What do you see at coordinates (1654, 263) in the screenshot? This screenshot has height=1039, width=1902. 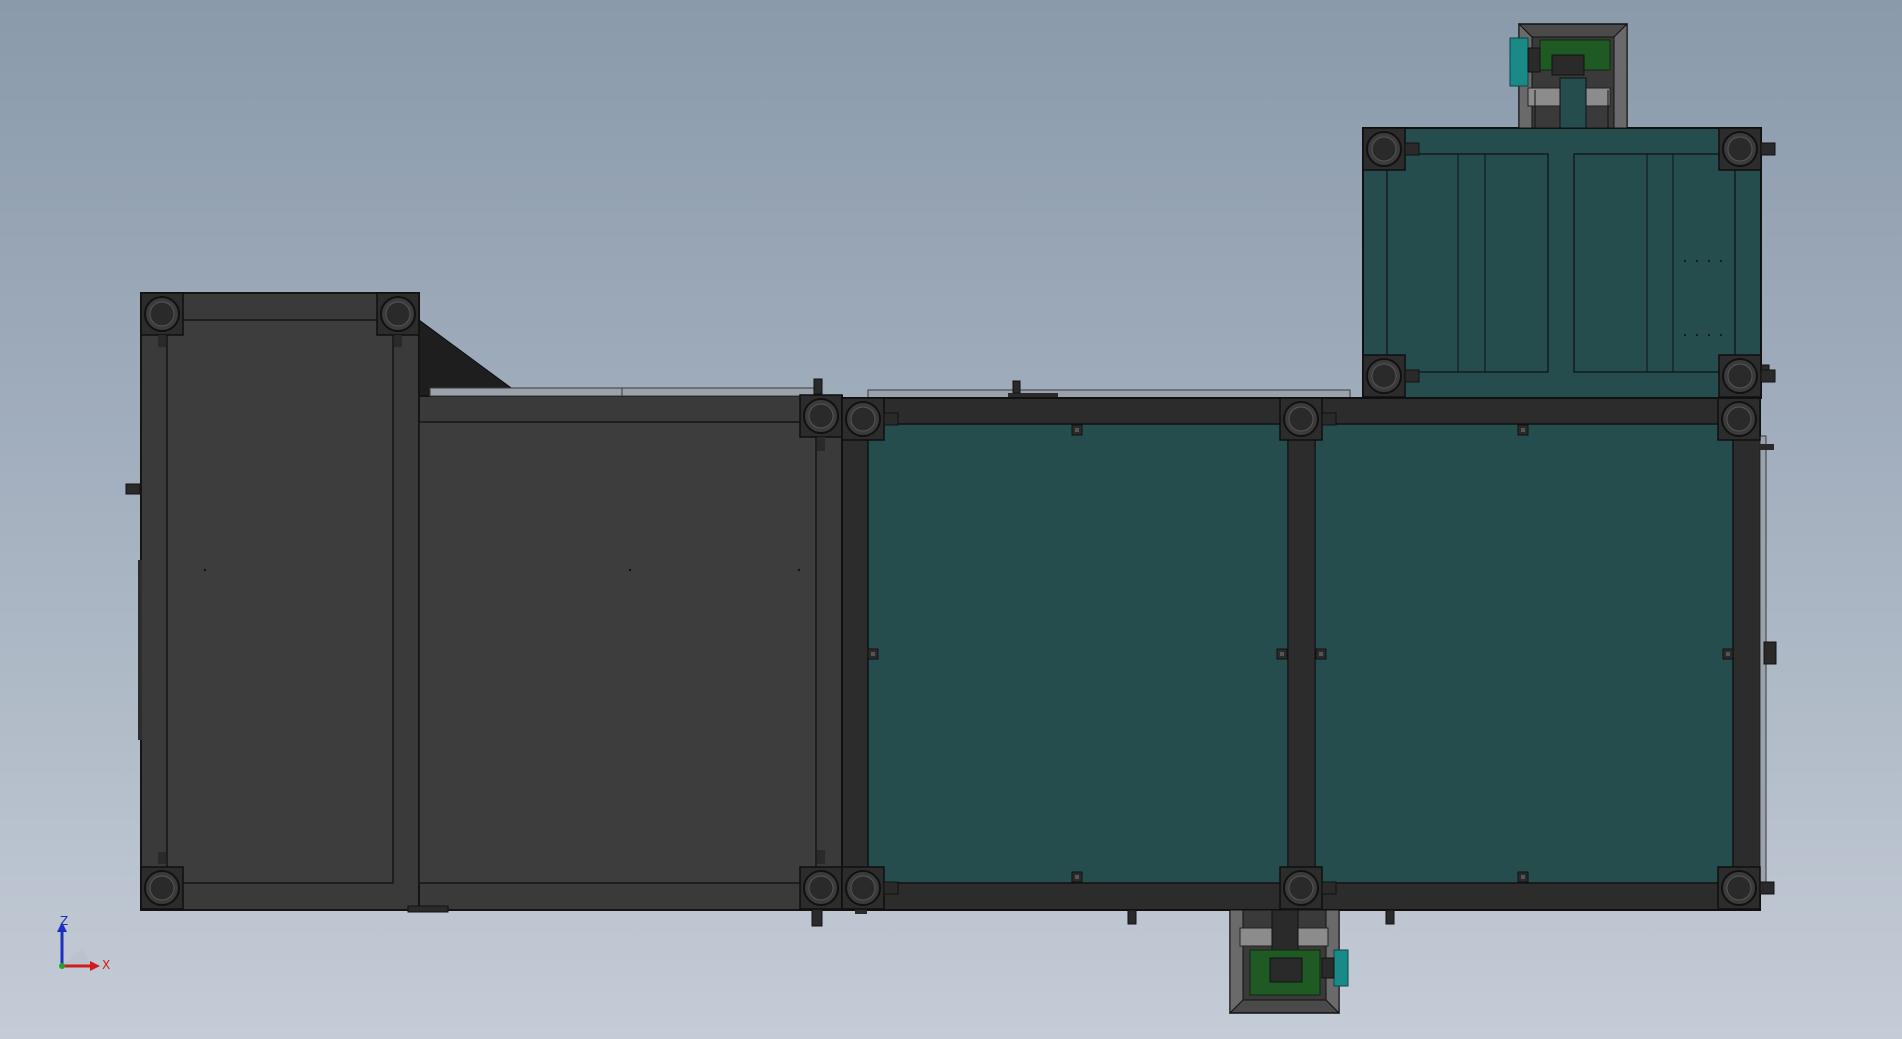 I see `upper-cabinet-inner-right` at bounding box center [1654, 263].